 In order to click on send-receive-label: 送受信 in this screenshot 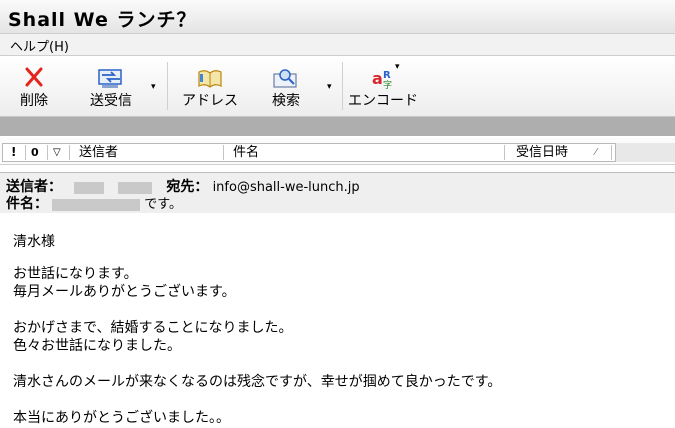, I will do `click(111, 101)`.